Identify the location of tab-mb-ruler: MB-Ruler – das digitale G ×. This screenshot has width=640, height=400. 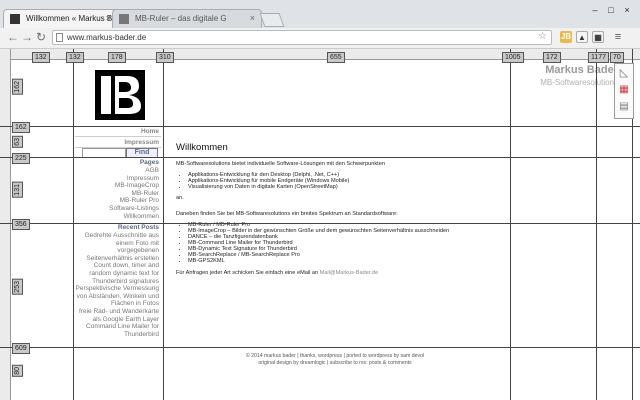
(187, 18).